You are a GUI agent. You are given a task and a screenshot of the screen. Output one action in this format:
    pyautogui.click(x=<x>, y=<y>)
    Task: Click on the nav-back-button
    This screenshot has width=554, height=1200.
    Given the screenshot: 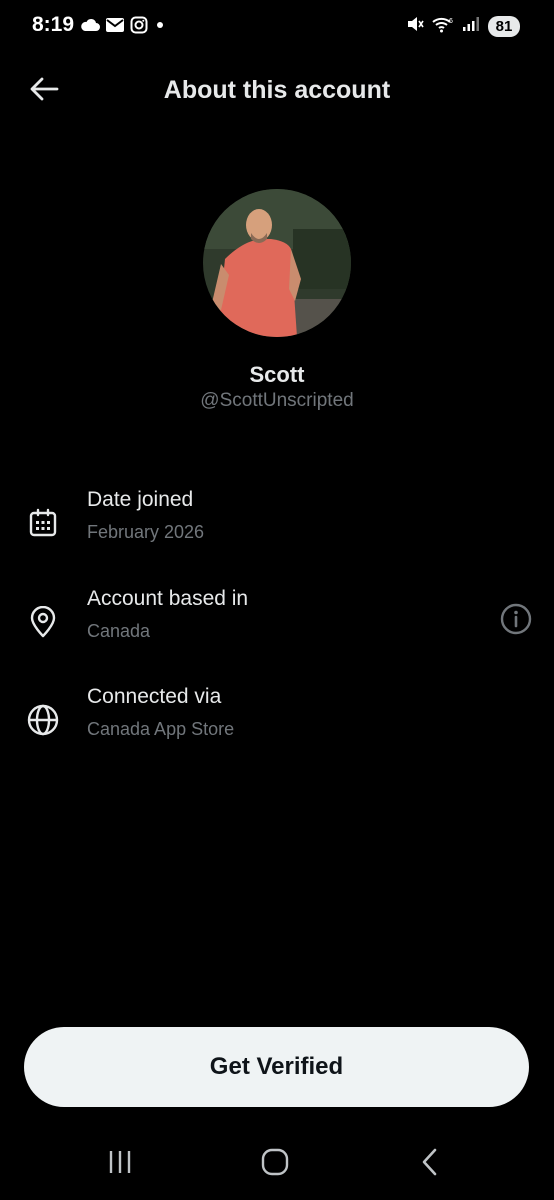 What is the action you would take?
    pyautogui.click(x=430, y=1164)
    